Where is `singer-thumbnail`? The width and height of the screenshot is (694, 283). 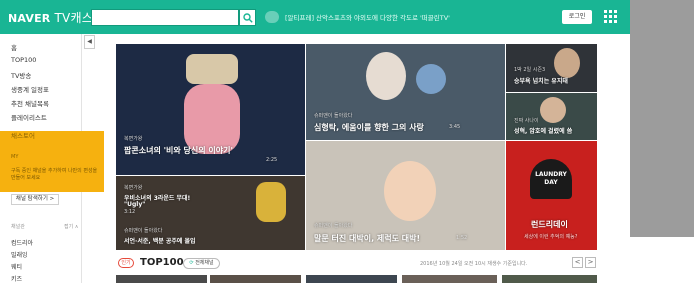
singer-thumbnail is located at coordinates (212, 119).